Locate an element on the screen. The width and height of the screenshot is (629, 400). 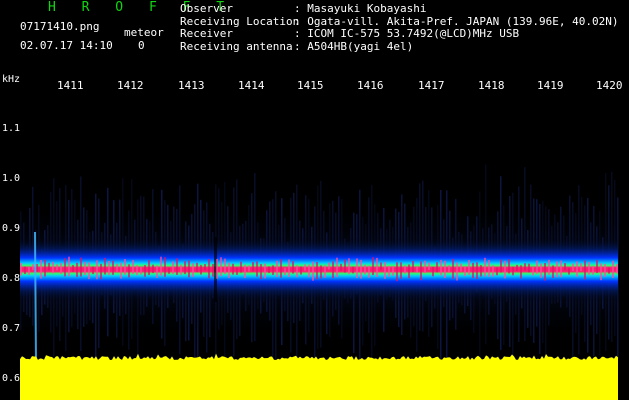
x-tick-1417: 1417 is located at coordinates (431, 85).